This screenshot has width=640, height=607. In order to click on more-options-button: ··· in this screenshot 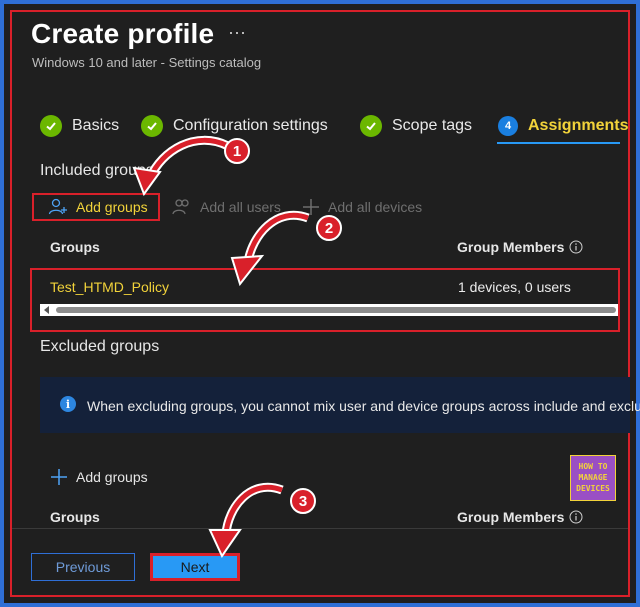, I will do `click(237, 32)`.